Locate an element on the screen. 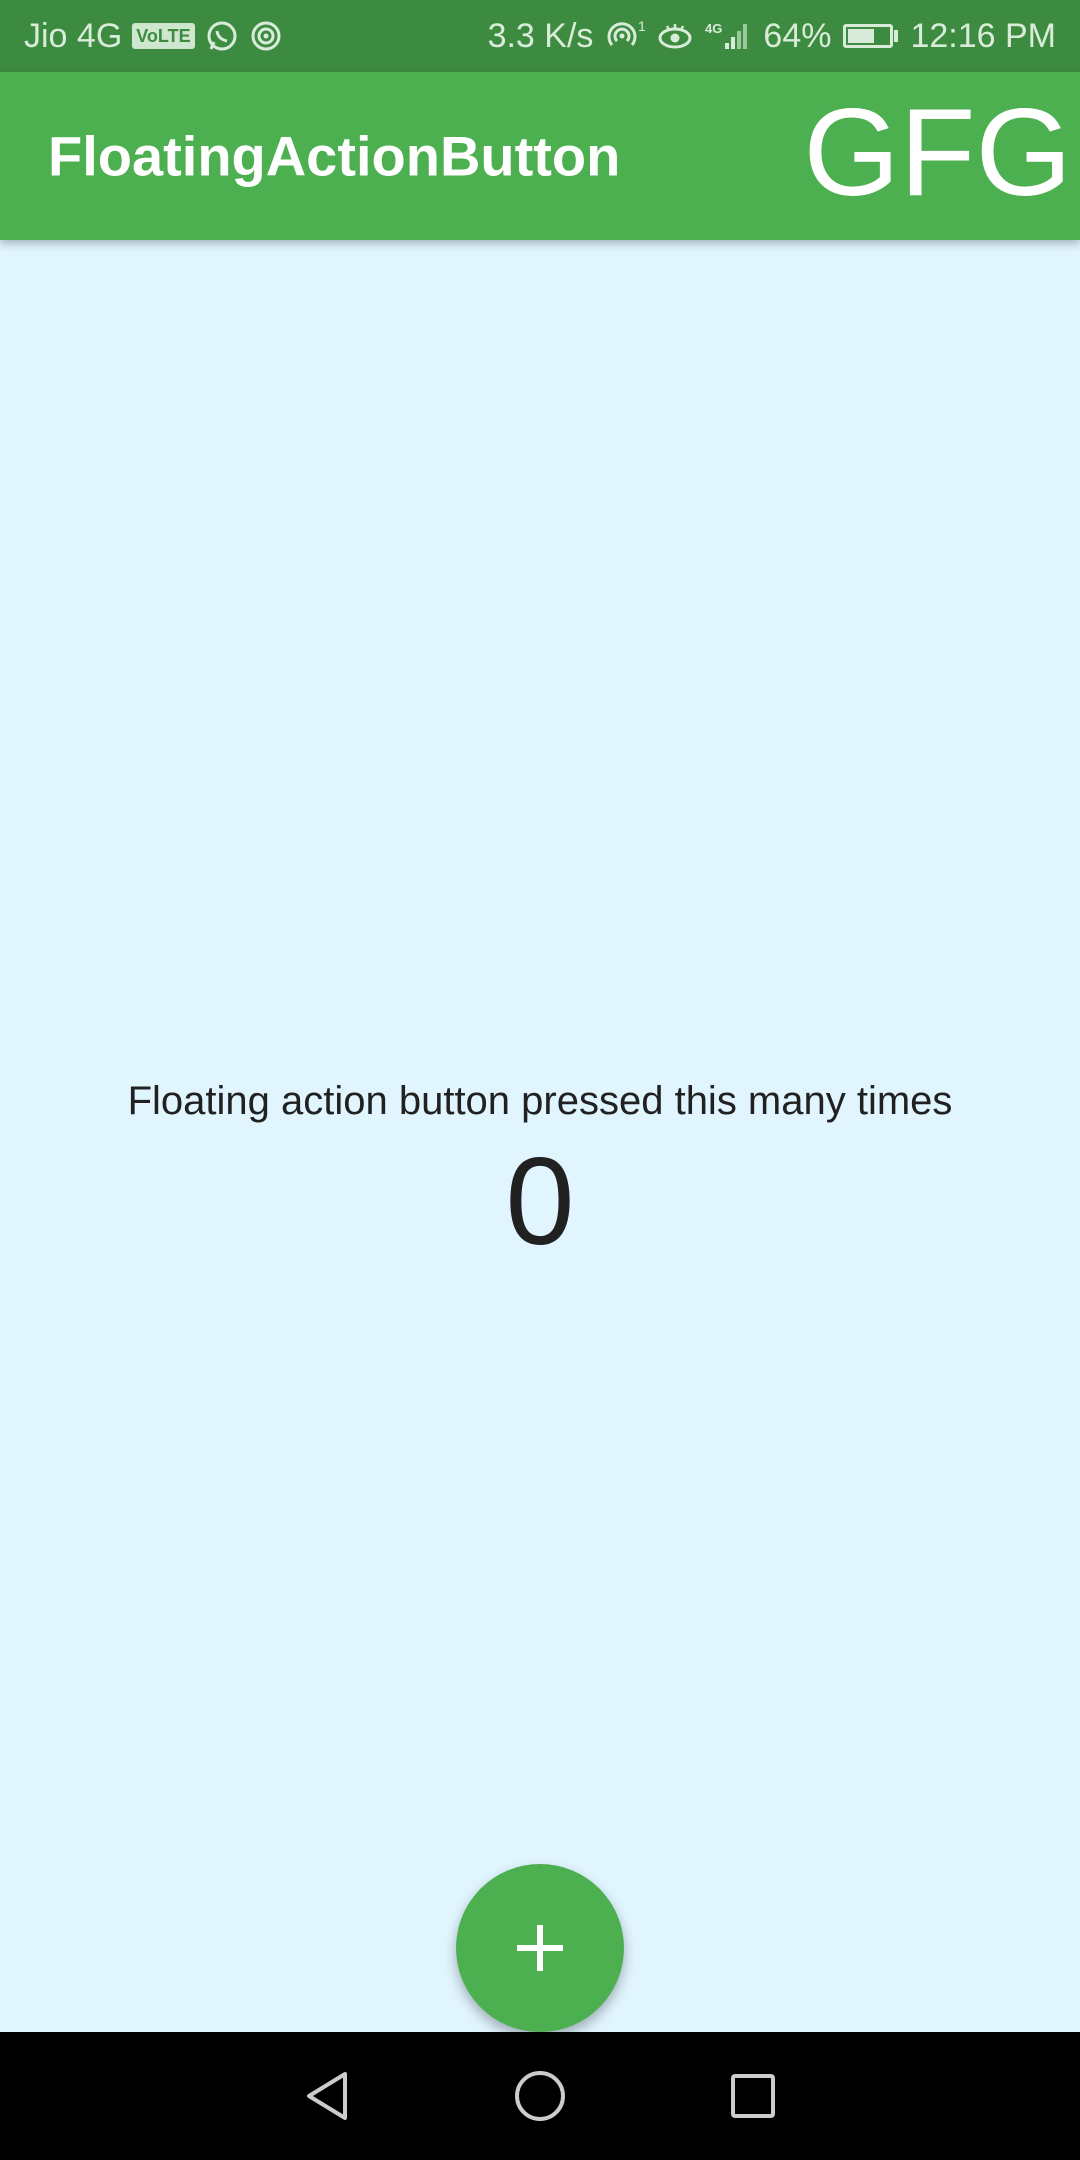 The height and width of the screenshot is (2160, 1080). recents-button is located at coordinates (753, 2096).